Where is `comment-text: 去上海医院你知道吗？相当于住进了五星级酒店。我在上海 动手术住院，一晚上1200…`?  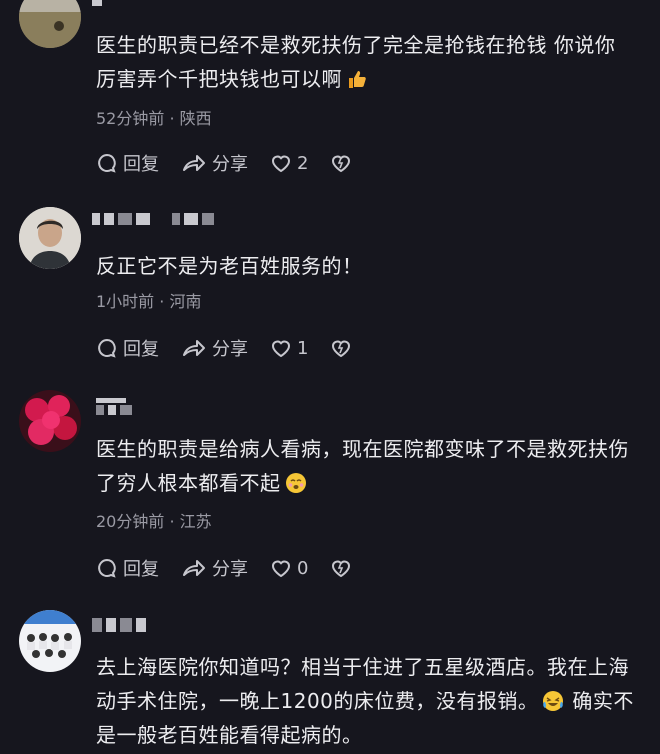
comment-text: 去上海医院你知道吗？相当于住进了五星级酒店。我在上海 动手术住院，一晚上1200… is located at coordinates (365, 701).